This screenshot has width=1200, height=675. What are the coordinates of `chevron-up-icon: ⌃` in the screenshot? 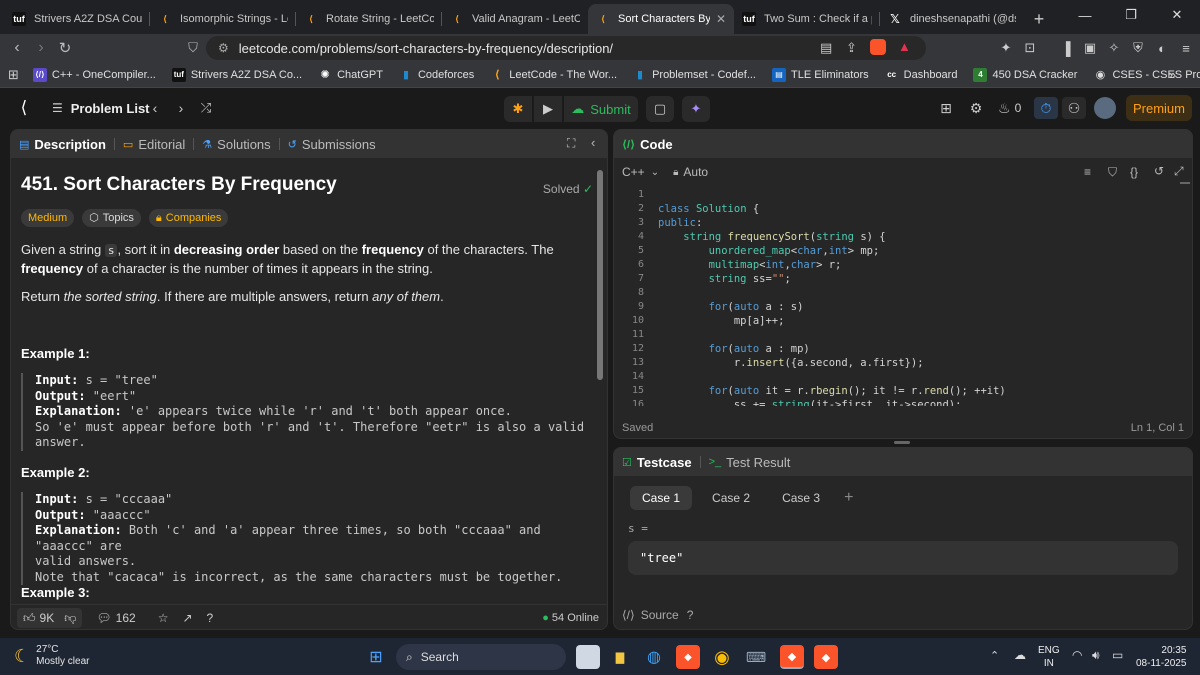 It's located at (994, 655).